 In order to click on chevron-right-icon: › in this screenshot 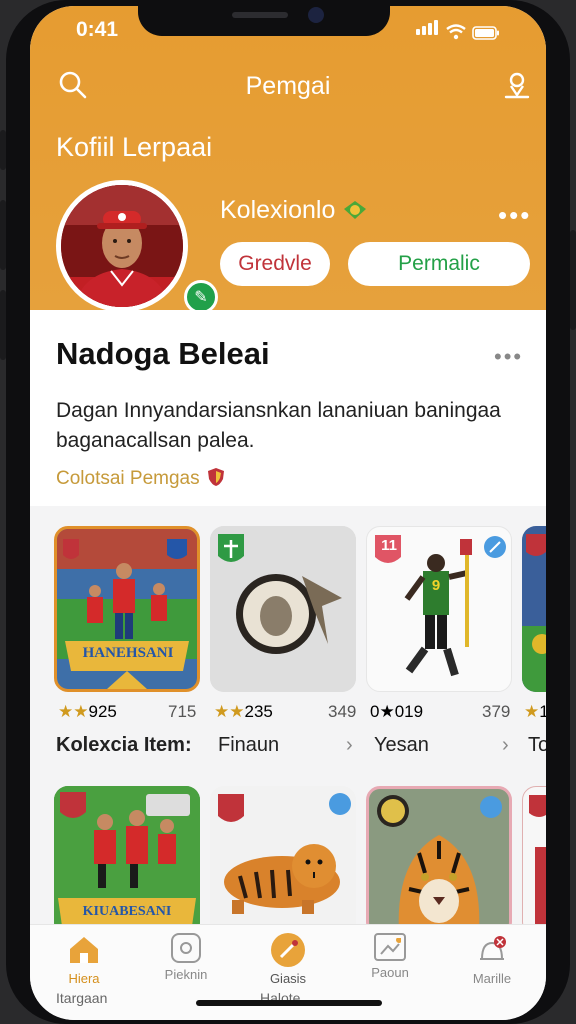, I will do `click(349, 745)`.